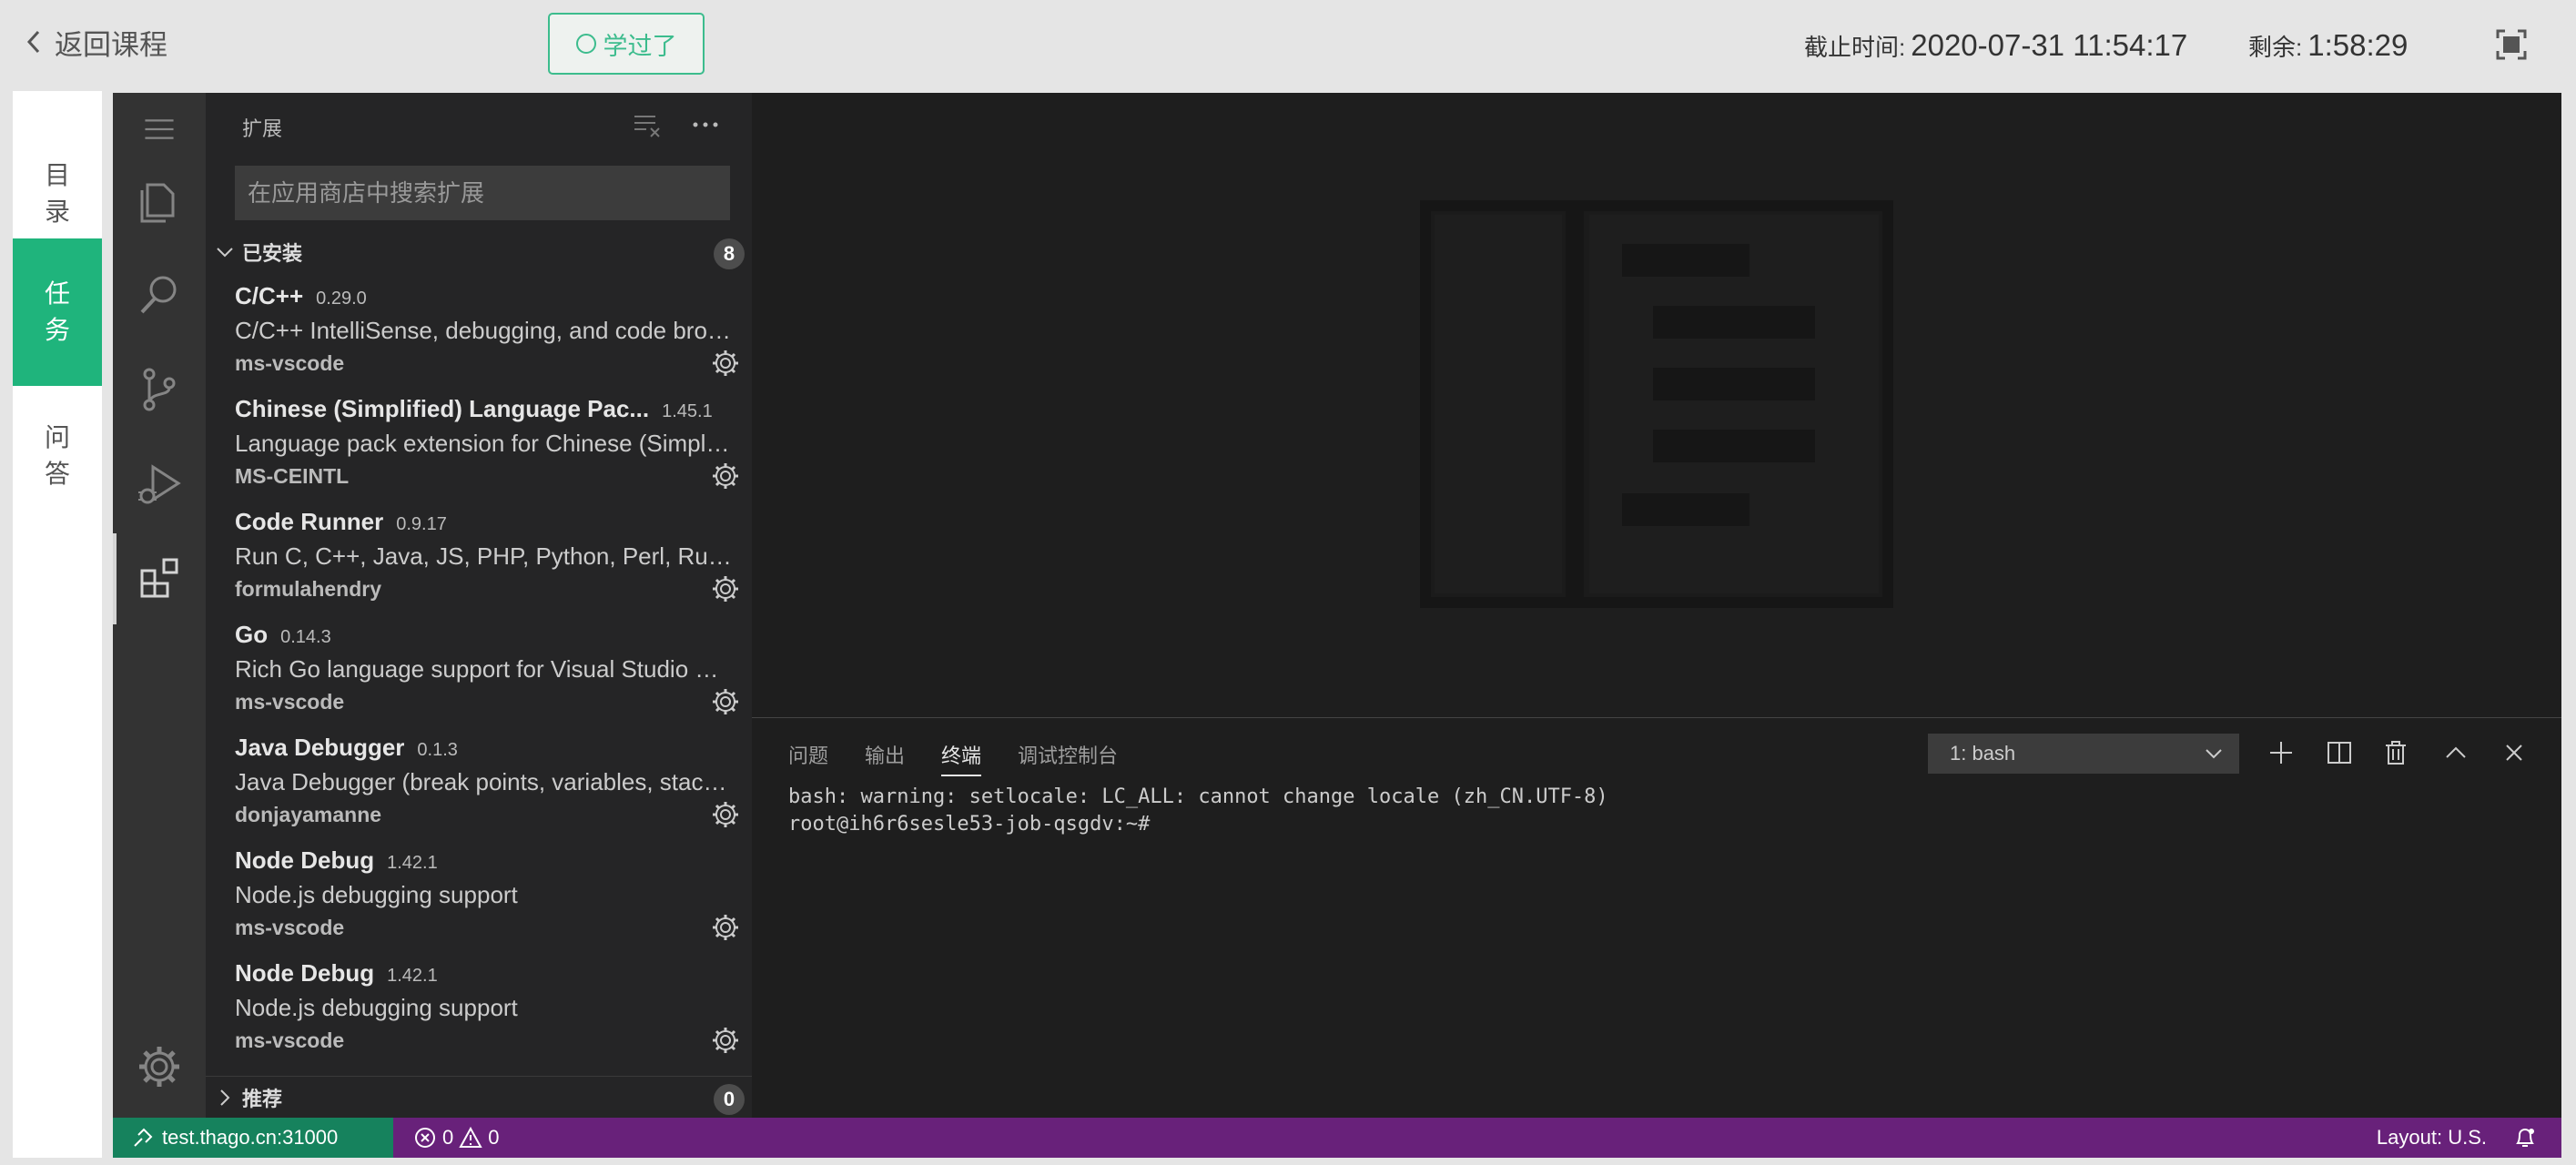  Describe the element at coordinates (808, 754) in the screenshot. I see `tab-problems: 问题` at that location.